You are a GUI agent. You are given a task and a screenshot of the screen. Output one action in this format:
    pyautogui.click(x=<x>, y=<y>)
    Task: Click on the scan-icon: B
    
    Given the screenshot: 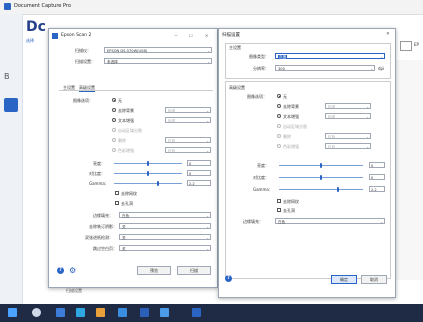 What is the action you would take?
    pyautogui.click(x=11, y=79)
    